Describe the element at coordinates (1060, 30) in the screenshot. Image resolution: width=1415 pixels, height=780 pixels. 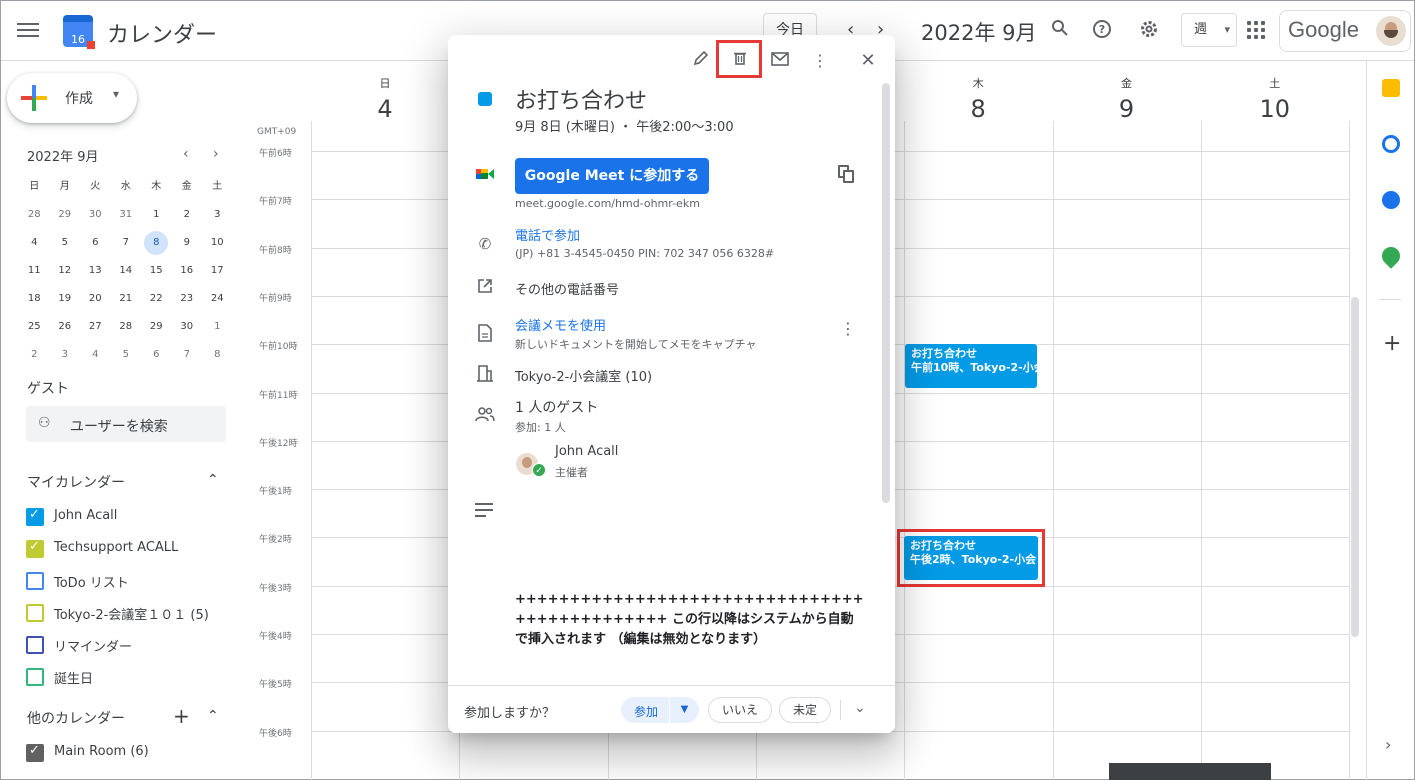
I see `search-icon` at that location.